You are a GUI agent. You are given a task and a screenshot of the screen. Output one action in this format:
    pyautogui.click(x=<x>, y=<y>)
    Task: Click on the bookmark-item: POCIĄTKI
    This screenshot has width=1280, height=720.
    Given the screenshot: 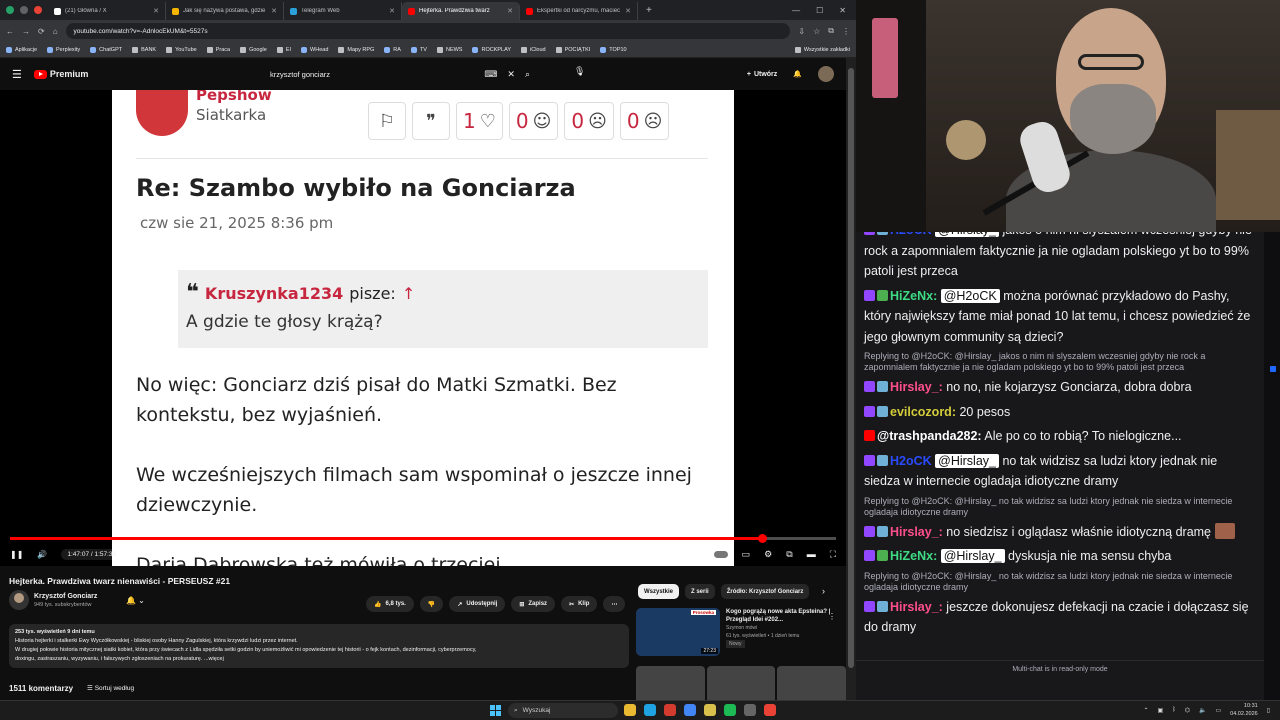 What is the action you would take?
    pyautogui.click(x=572, y=49)
    